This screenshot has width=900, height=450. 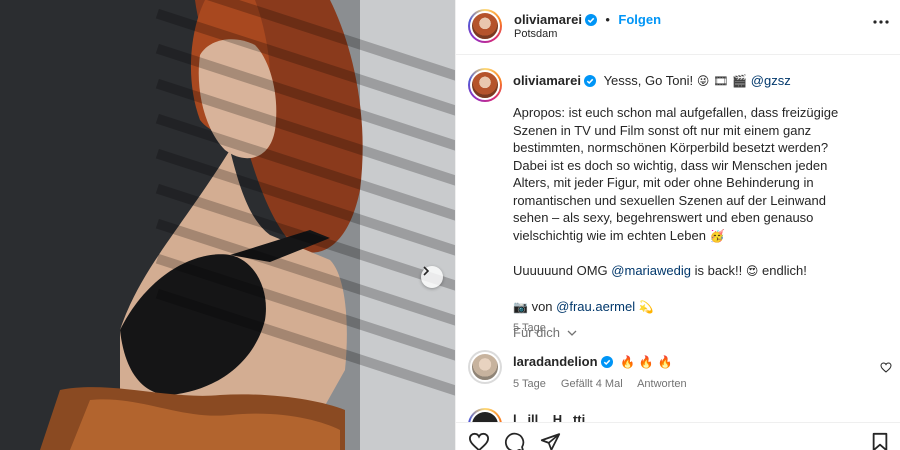 What do you see at coordinates (485, 85) in the screenshot?
I see `caption-author-avatar` at bounding box center [485, 85].